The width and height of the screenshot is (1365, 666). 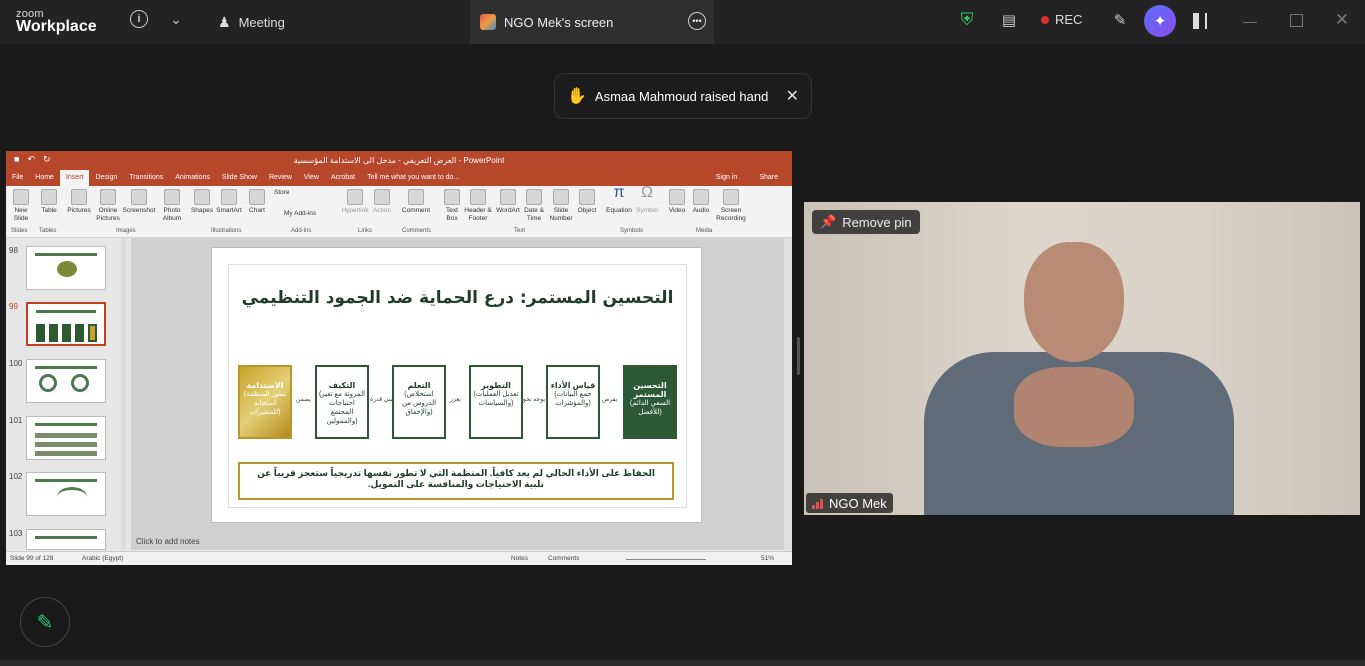 What do you see at coordinates (967, 20) in the screenshot?
I see `shield-icon: ⛨` at bounding box center [967, 20].